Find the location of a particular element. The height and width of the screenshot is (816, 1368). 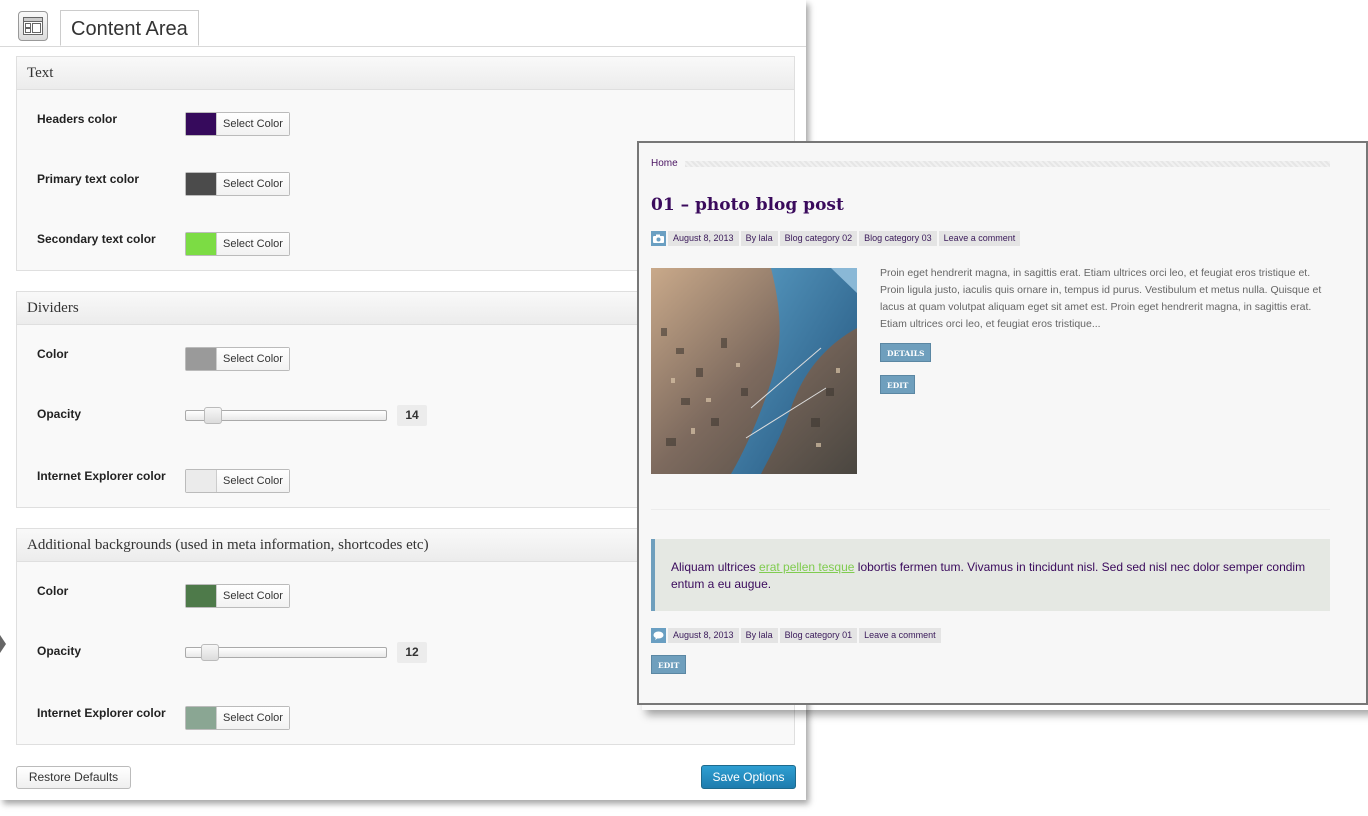

quote-text: Aliquam ultrices is located at coordinates (715, 567).